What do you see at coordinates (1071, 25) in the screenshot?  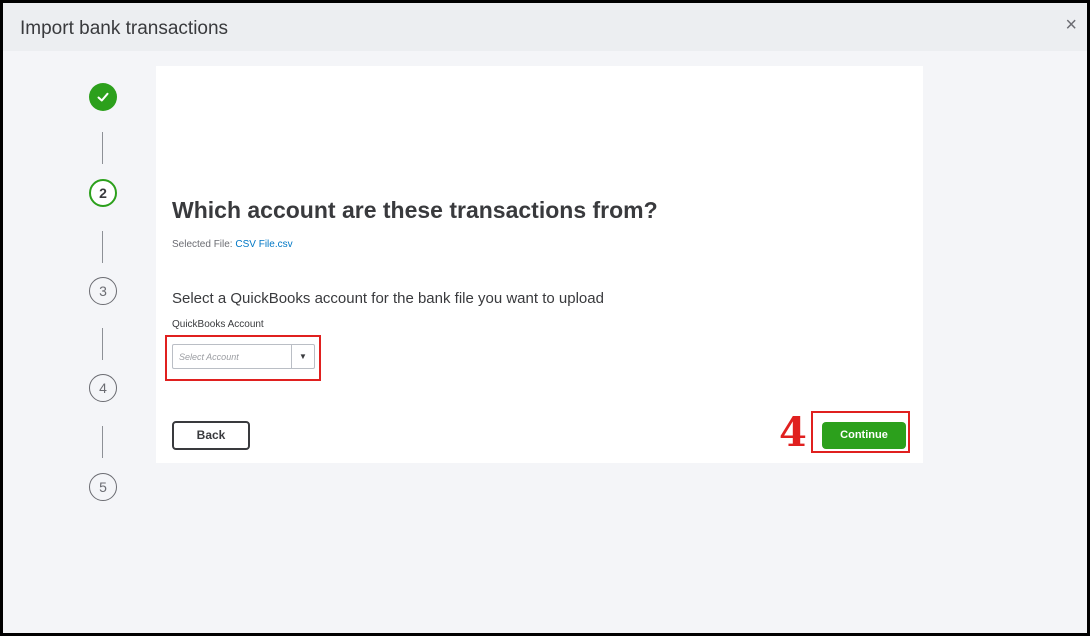 I see `close-icon: ×` at bounding box center [1071, 25].